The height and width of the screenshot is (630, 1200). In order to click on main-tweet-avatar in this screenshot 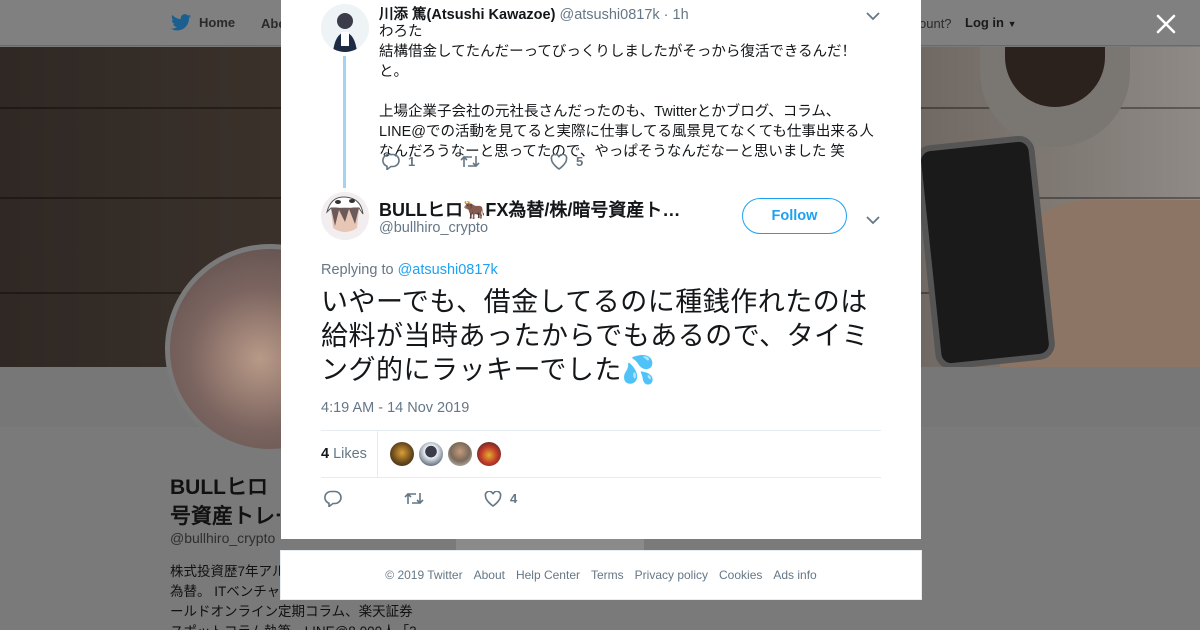, I will do `click(345, 216)`.